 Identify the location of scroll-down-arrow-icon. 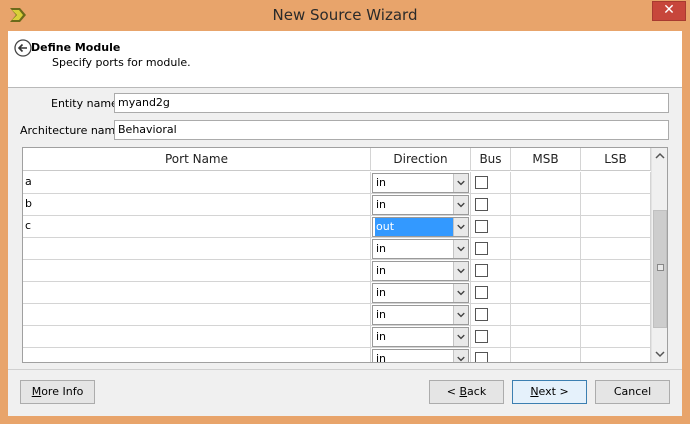
(660, 353).